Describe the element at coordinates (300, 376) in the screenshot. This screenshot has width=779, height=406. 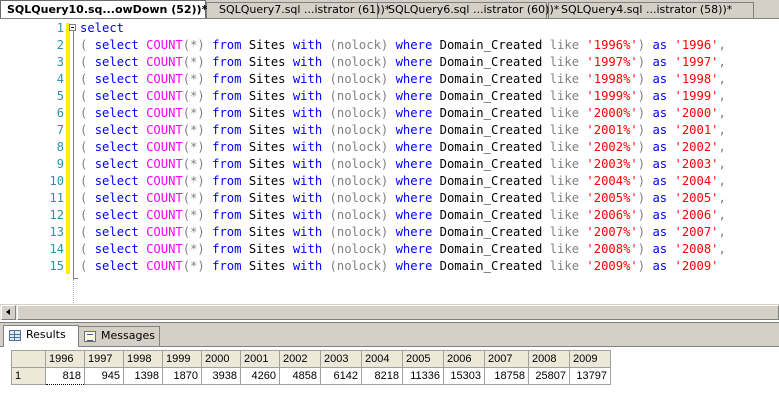
I see `grid-cell: 4858` at that location.